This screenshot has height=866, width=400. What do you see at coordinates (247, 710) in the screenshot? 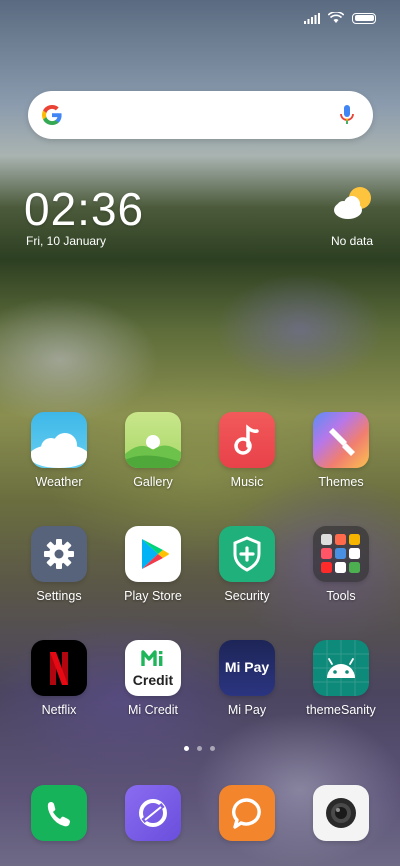
I see `app-label: Mi Pay` at bounding box center [247, 710].